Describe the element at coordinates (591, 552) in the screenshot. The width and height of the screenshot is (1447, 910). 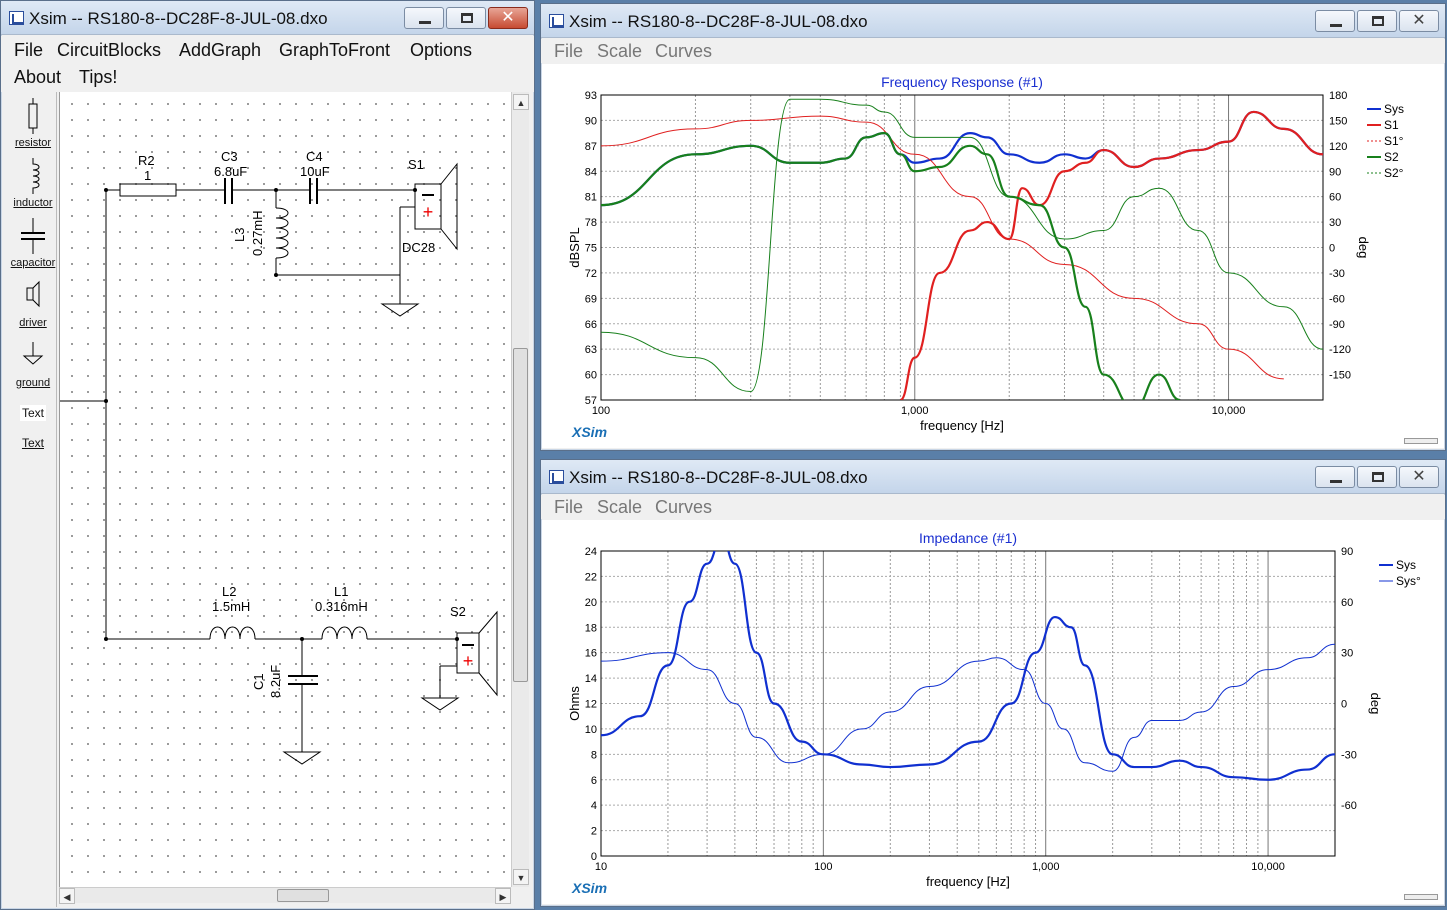
I see `y-tick-label: 24` at that location.